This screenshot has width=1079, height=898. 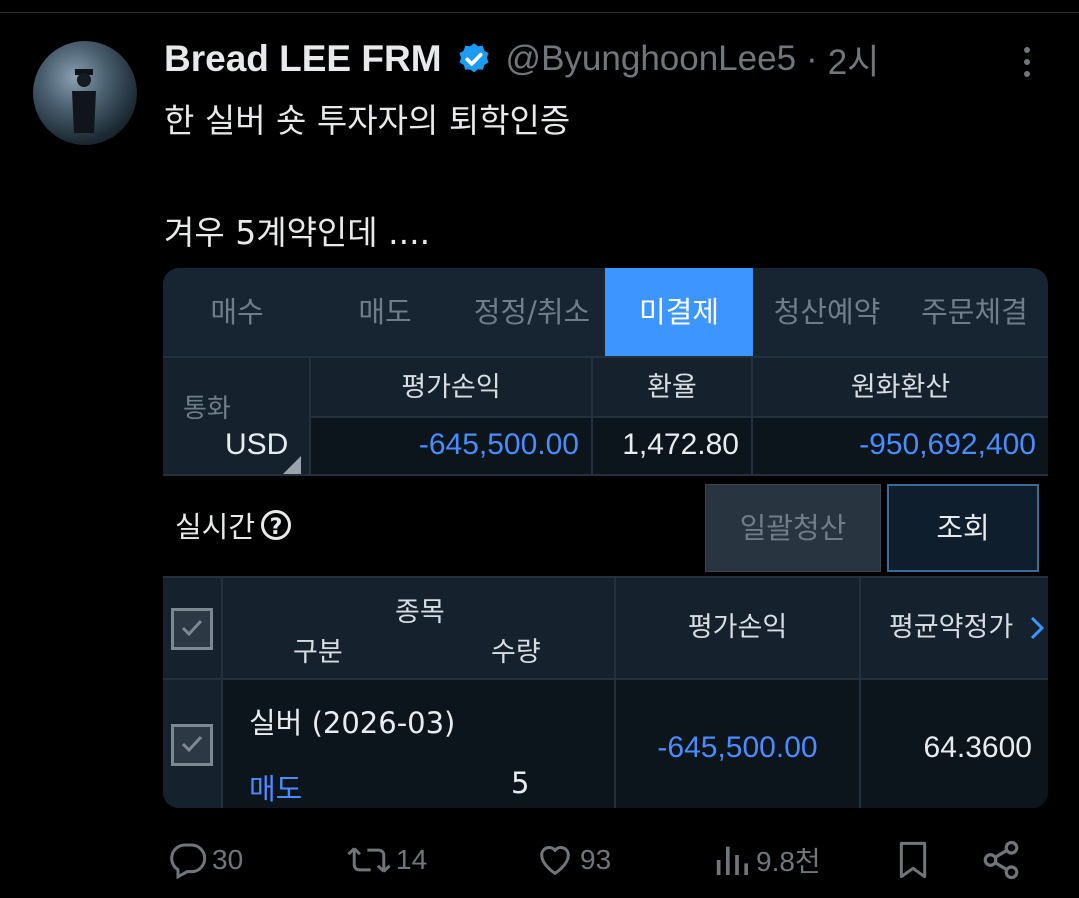 What do you see at coordinates (188, 861) in the screenshot?
I see `reply-icon` at bounding box center [188, 861].